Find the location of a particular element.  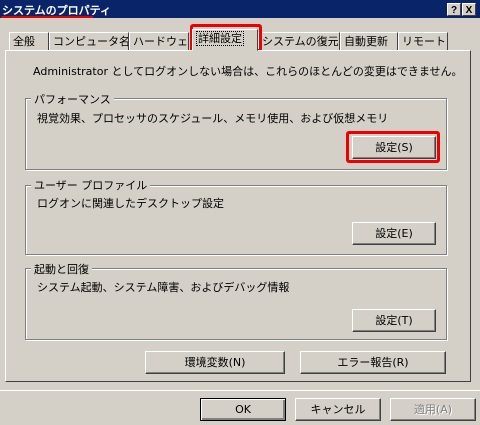

startup-recovery-settings-button: 設定(T) is located at coordinates (394, 320).